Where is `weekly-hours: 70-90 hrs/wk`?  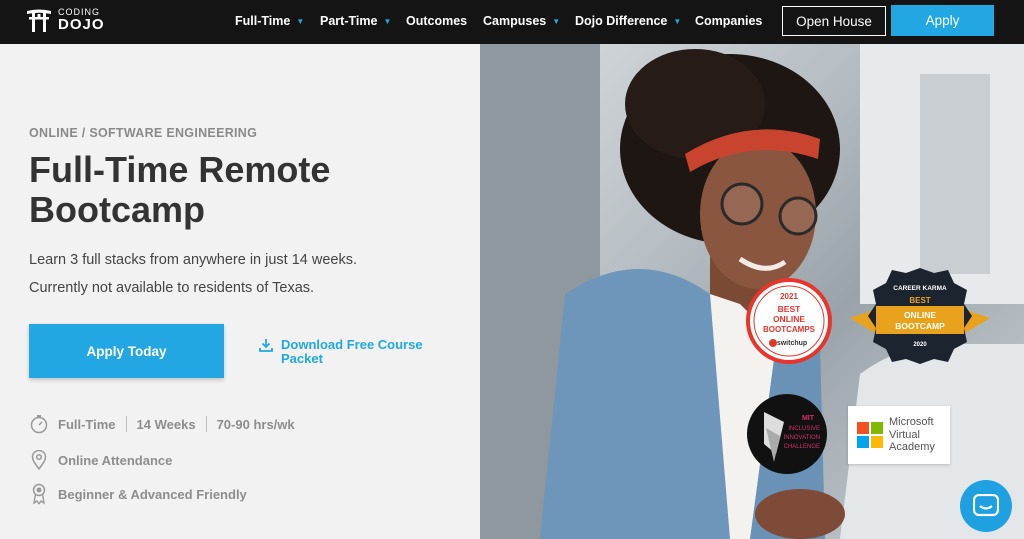
weekly-hours: 70-90 hrs/wk is located at coordinates (255, 424).